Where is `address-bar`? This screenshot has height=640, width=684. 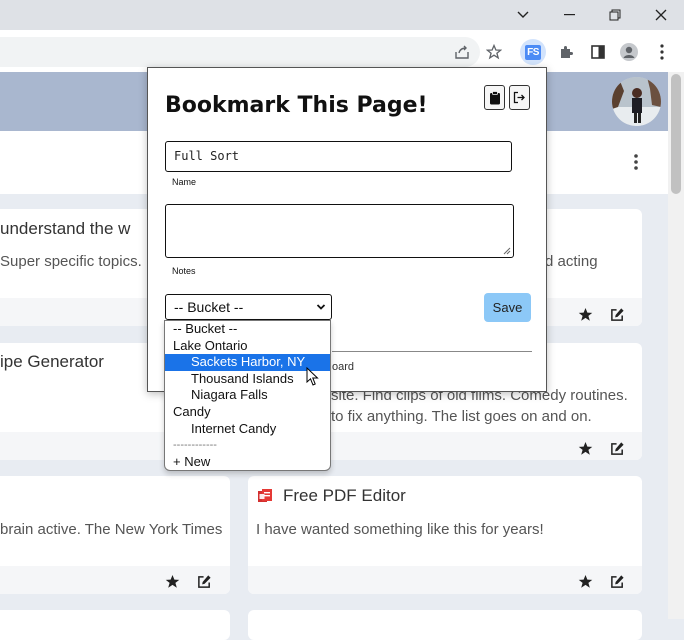
address-bar is located at coordinates (240, 52).